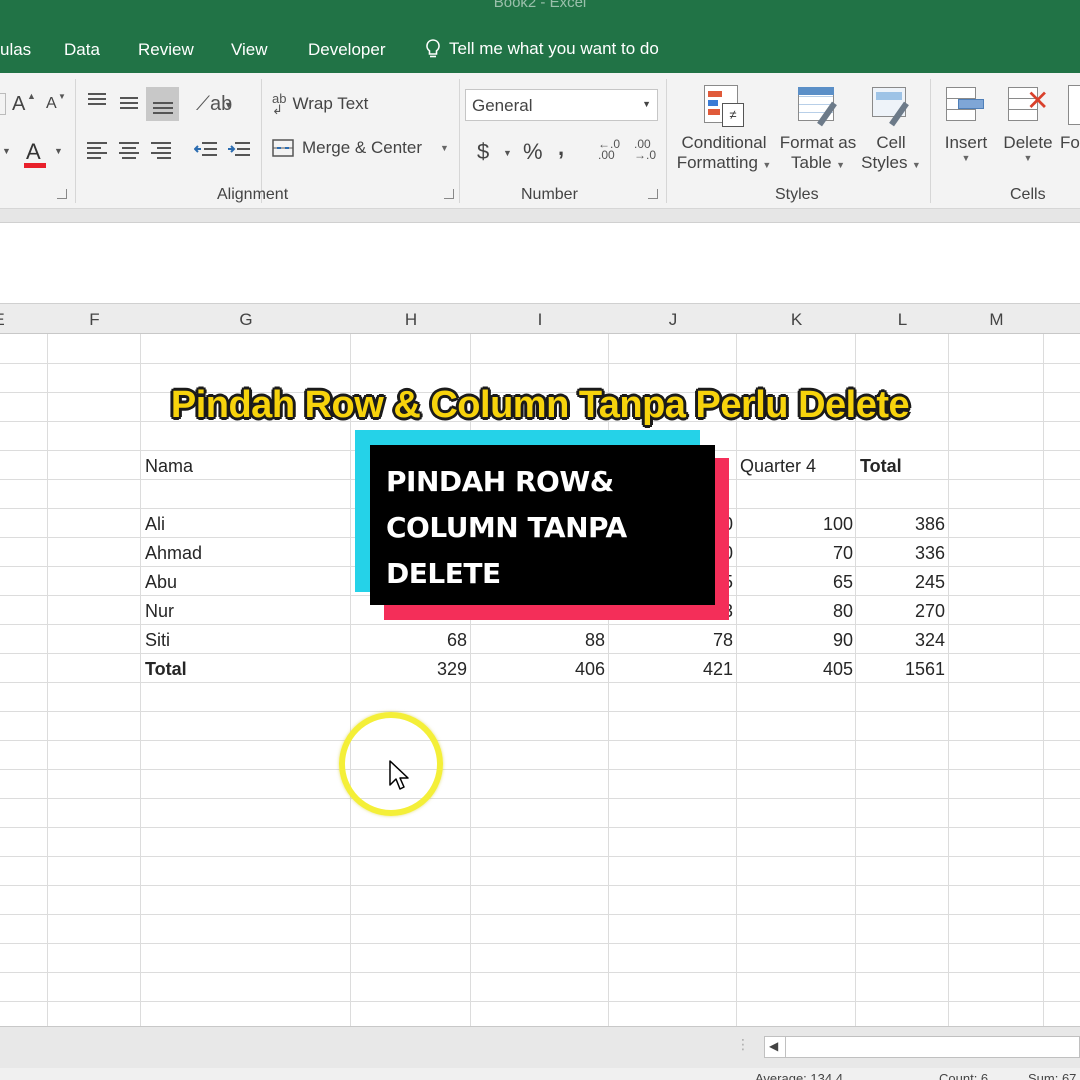 This screenshot has width=1080, height=1080. Describe the element at coordinates (645, 149) in the screenshot. I see `decrease-decimal-icon: .00 →.0` at that location.